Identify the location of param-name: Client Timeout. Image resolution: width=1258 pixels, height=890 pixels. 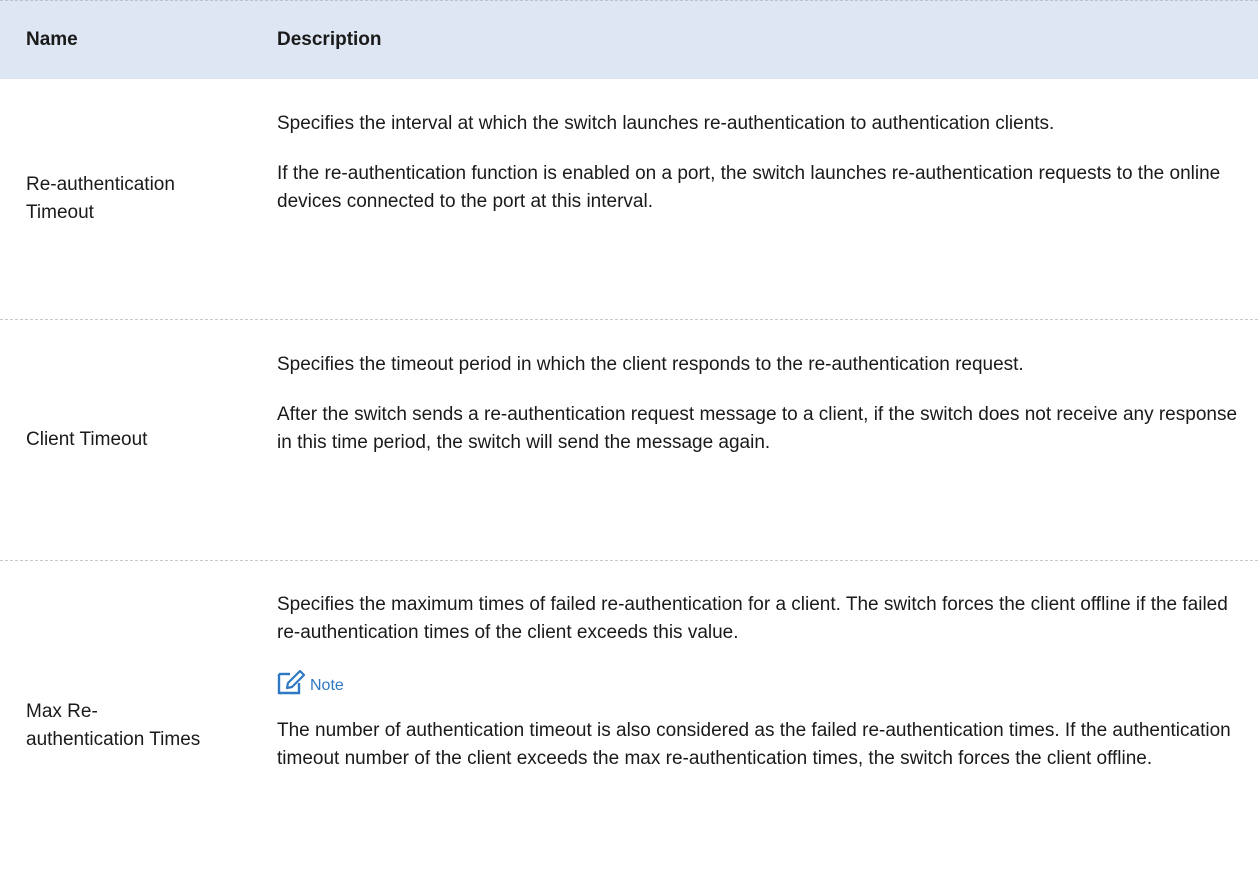
(138, 440).